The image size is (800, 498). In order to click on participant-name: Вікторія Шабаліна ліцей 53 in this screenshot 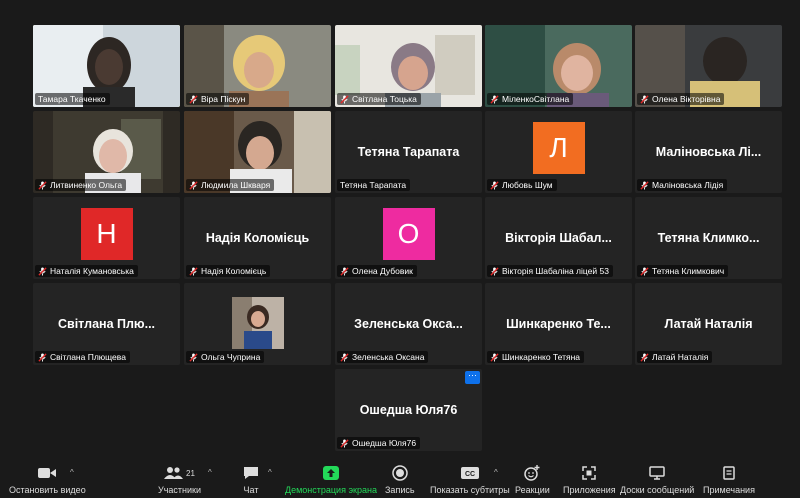, I will do `click(555, 271)`.